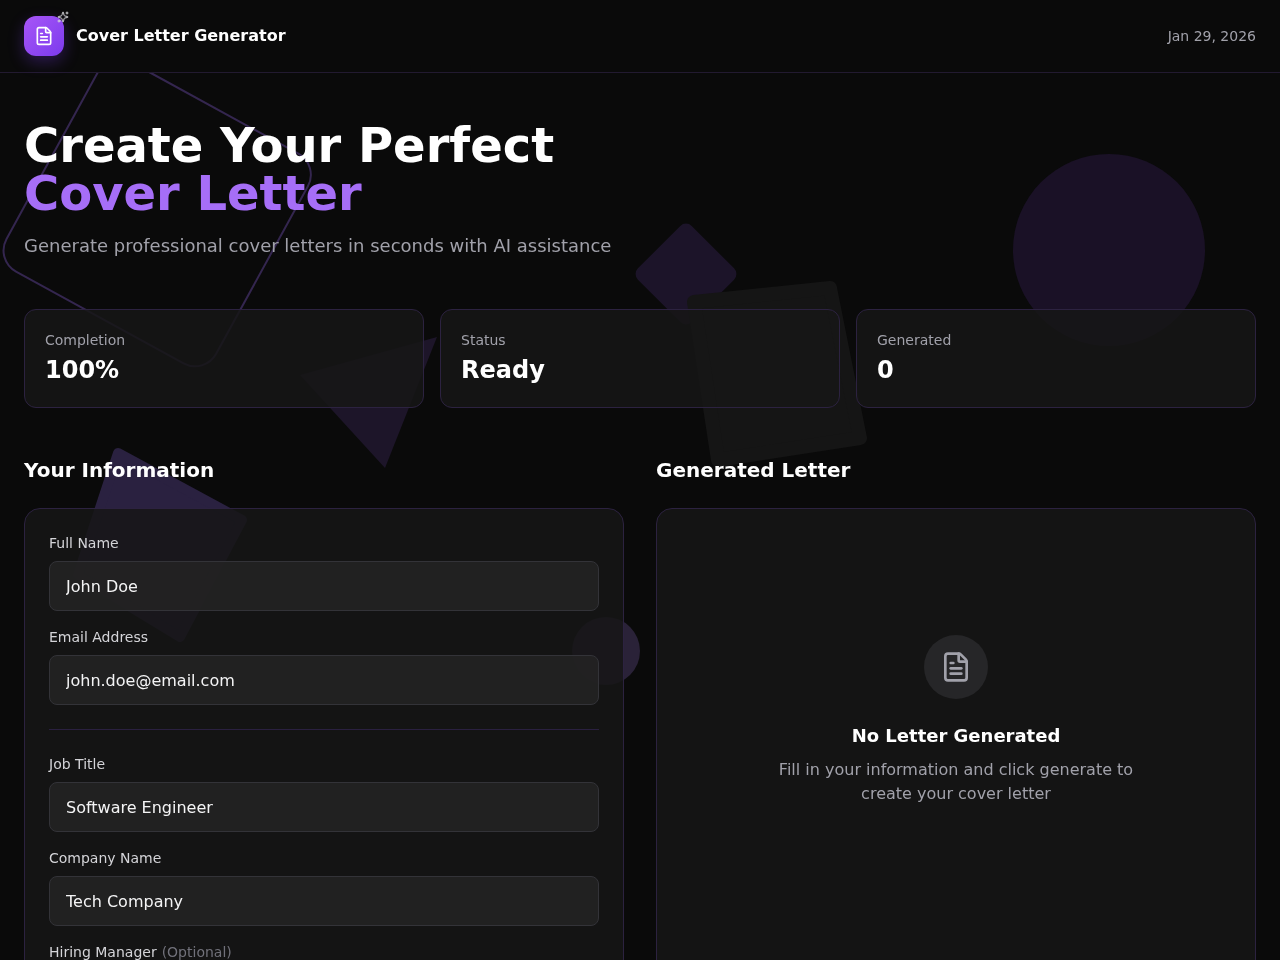 The width and height of the screenshot is (1280, 960). I want to click on empty-state-title: No Letter Generated, so click(956, 736).